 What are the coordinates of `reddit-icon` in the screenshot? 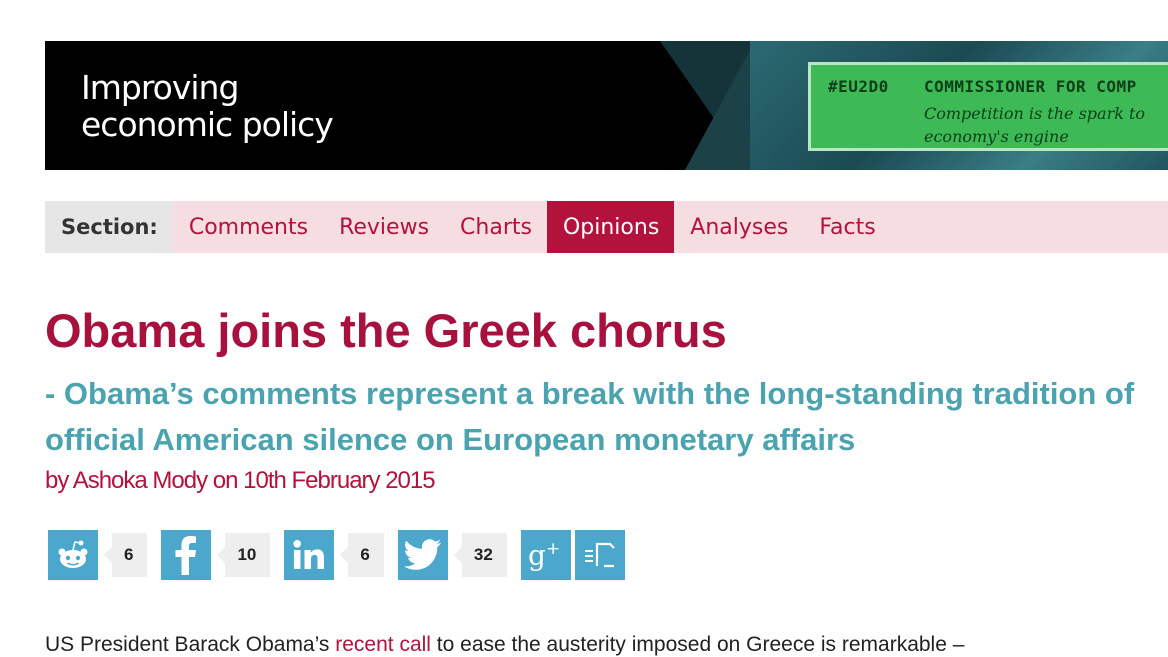 It's located at (73, 554).